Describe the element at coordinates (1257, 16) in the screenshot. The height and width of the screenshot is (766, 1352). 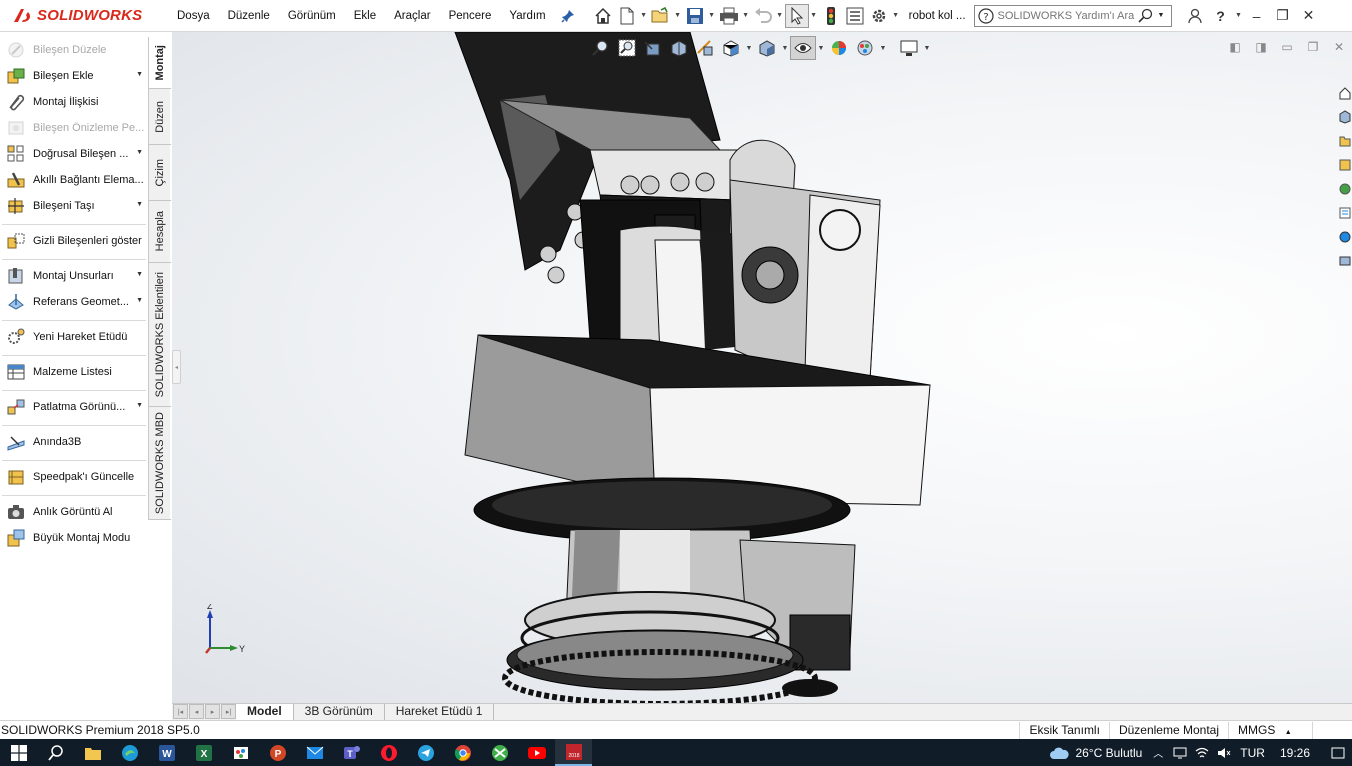
I see `minimize-icon: –` at that location.